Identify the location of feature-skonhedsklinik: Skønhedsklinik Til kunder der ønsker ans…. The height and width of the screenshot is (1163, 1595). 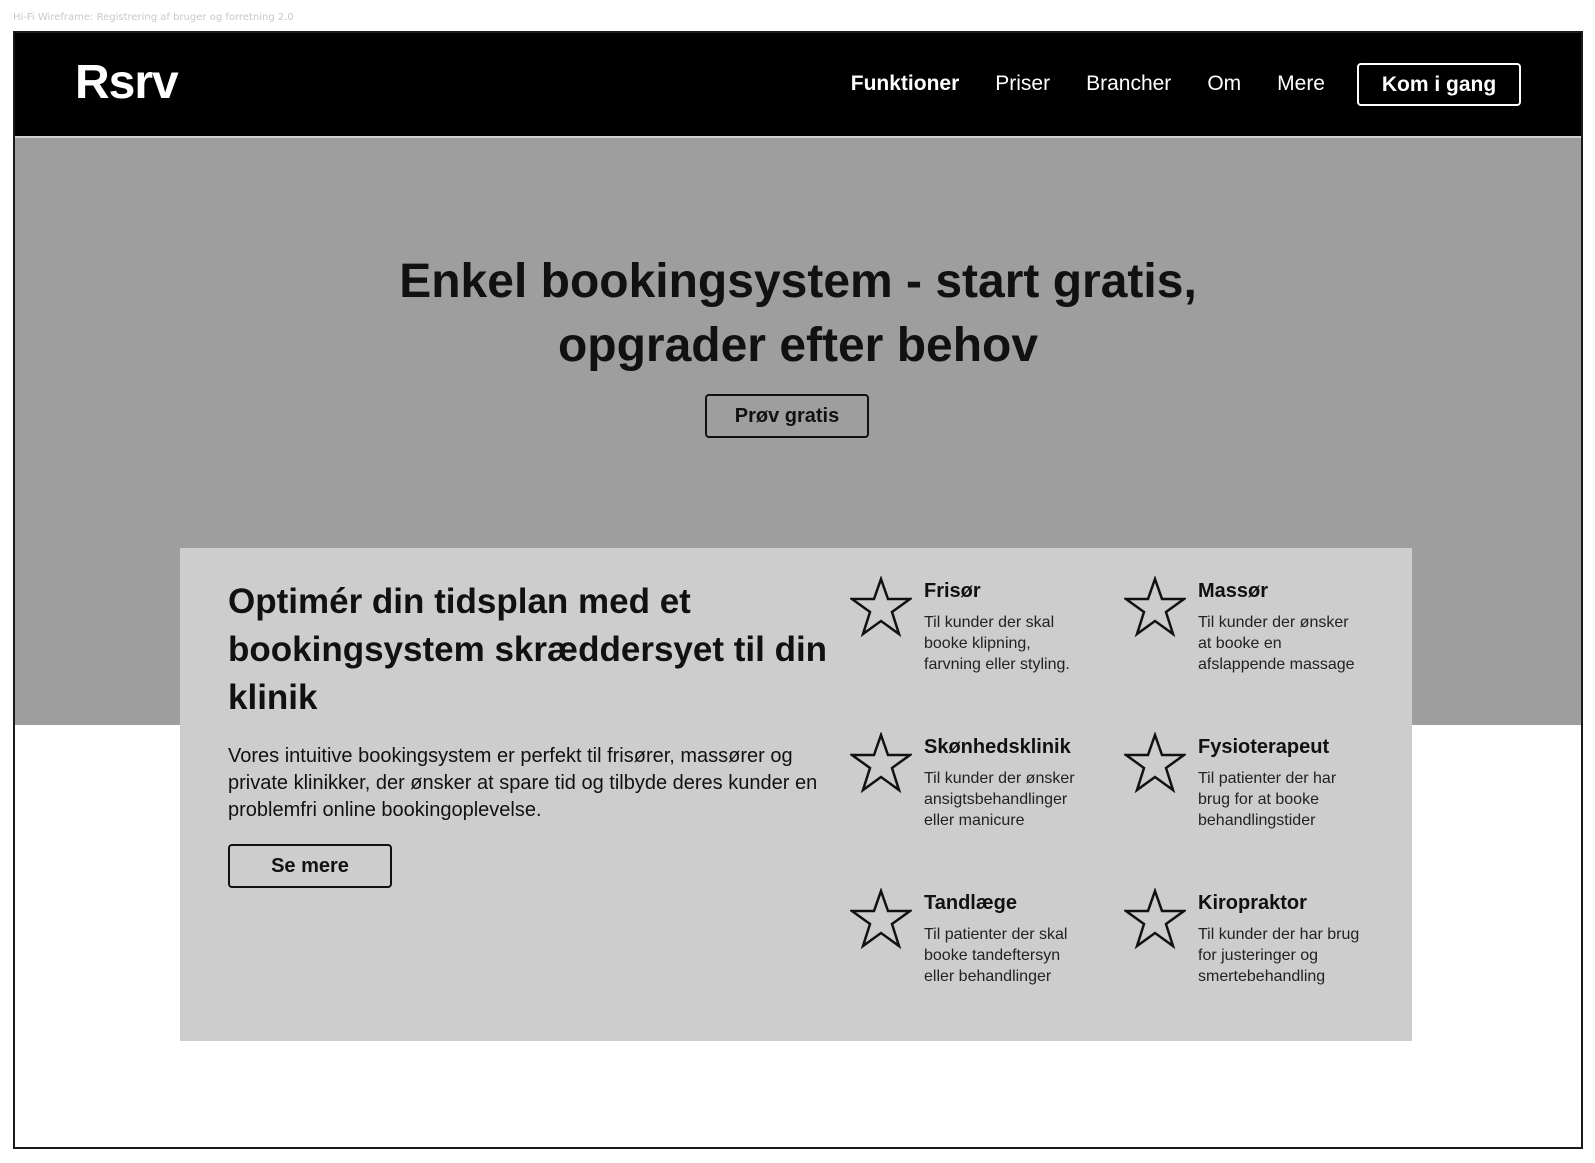
(980, 792).